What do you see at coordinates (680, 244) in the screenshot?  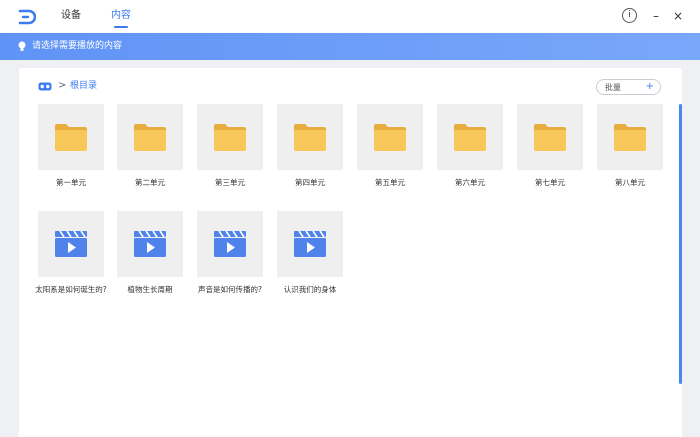 I see `scrollbar` at bounding box center [680, 244].